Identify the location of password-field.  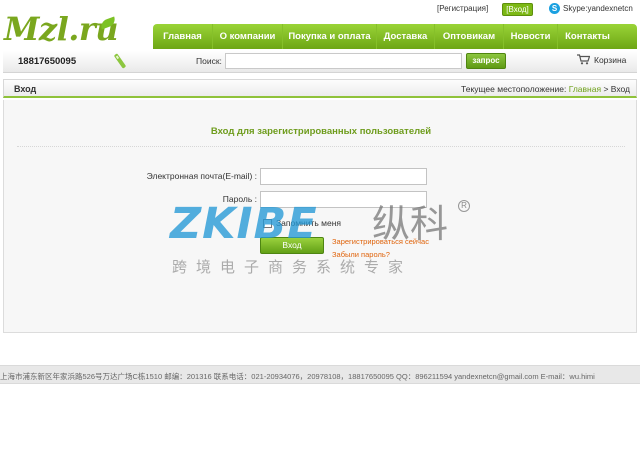
(343, 199).